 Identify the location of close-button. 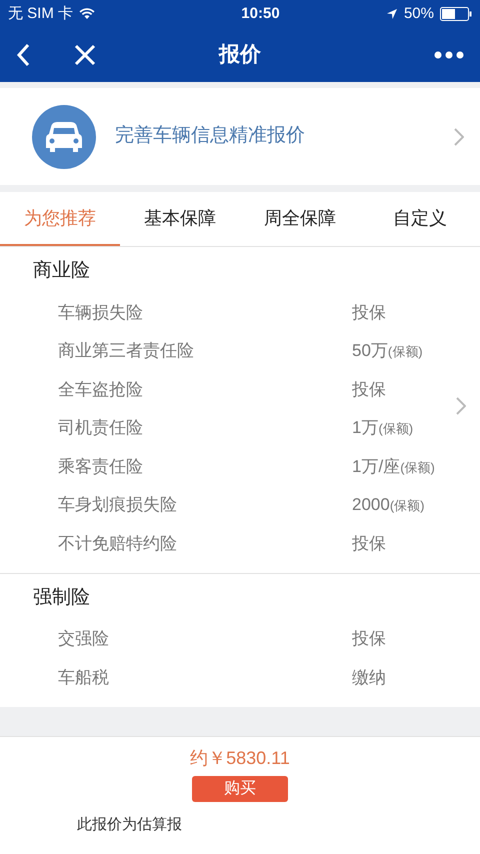
(85, 55).